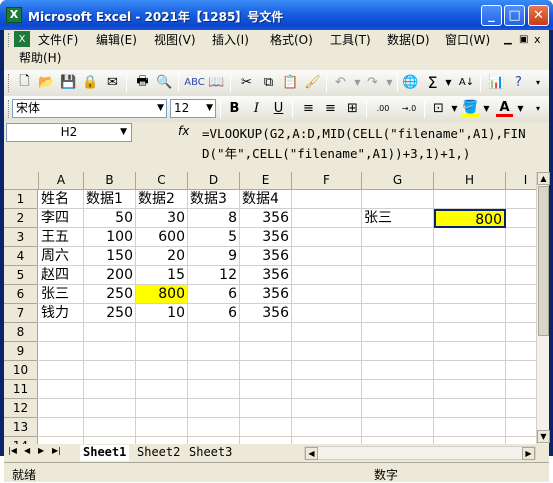 The width and height of the screenshot is (553, 483). I want to click on cell-I14, so click(521, 440).